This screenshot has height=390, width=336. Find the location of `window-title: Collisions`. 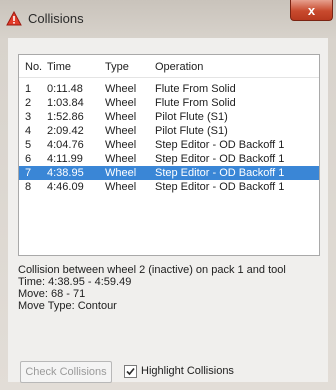

window-title: Collisions is located at coordinates (56, 18).